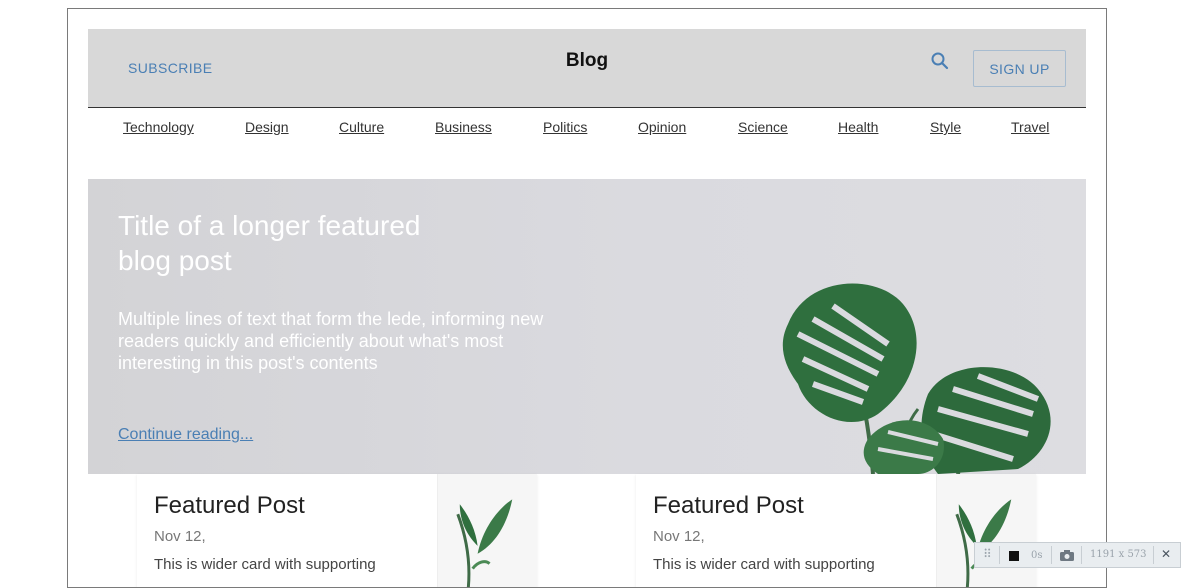 The height and width of the screenshot is (588, 1191). What do you see at coordinates (1077, 555) in the screenshot?
I see `screenshot-toolbar: ⠿ 0s 1191 x 573 ✕` at bounding box center [1077, 555].